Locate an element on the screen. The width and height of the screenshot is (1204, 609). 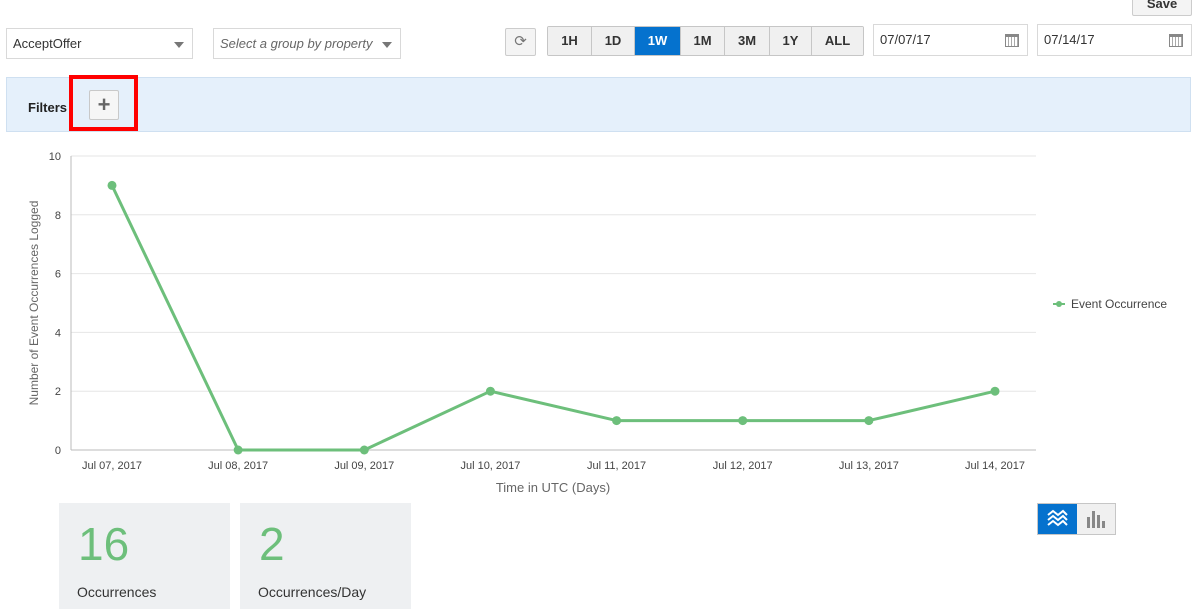
occurrences-label: Occurrences is located at coordinates (117, 592).